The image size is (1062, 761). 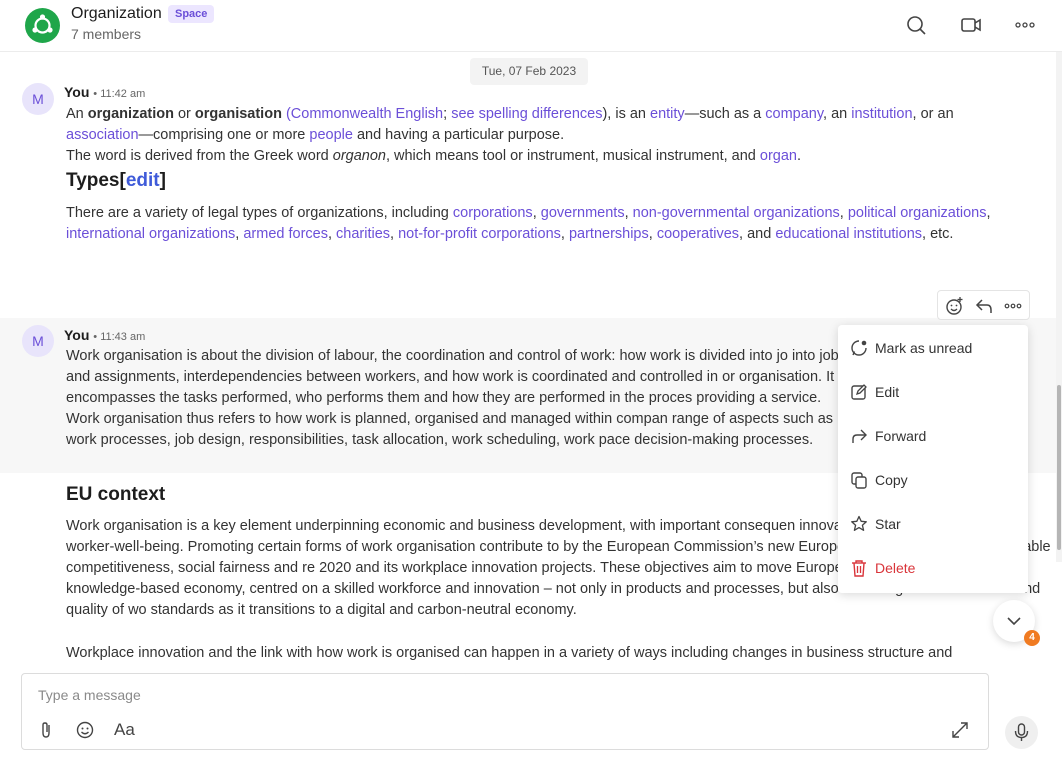 I want to click on text-run: The word is derived from the Greek word, so click(x=199, y=156).